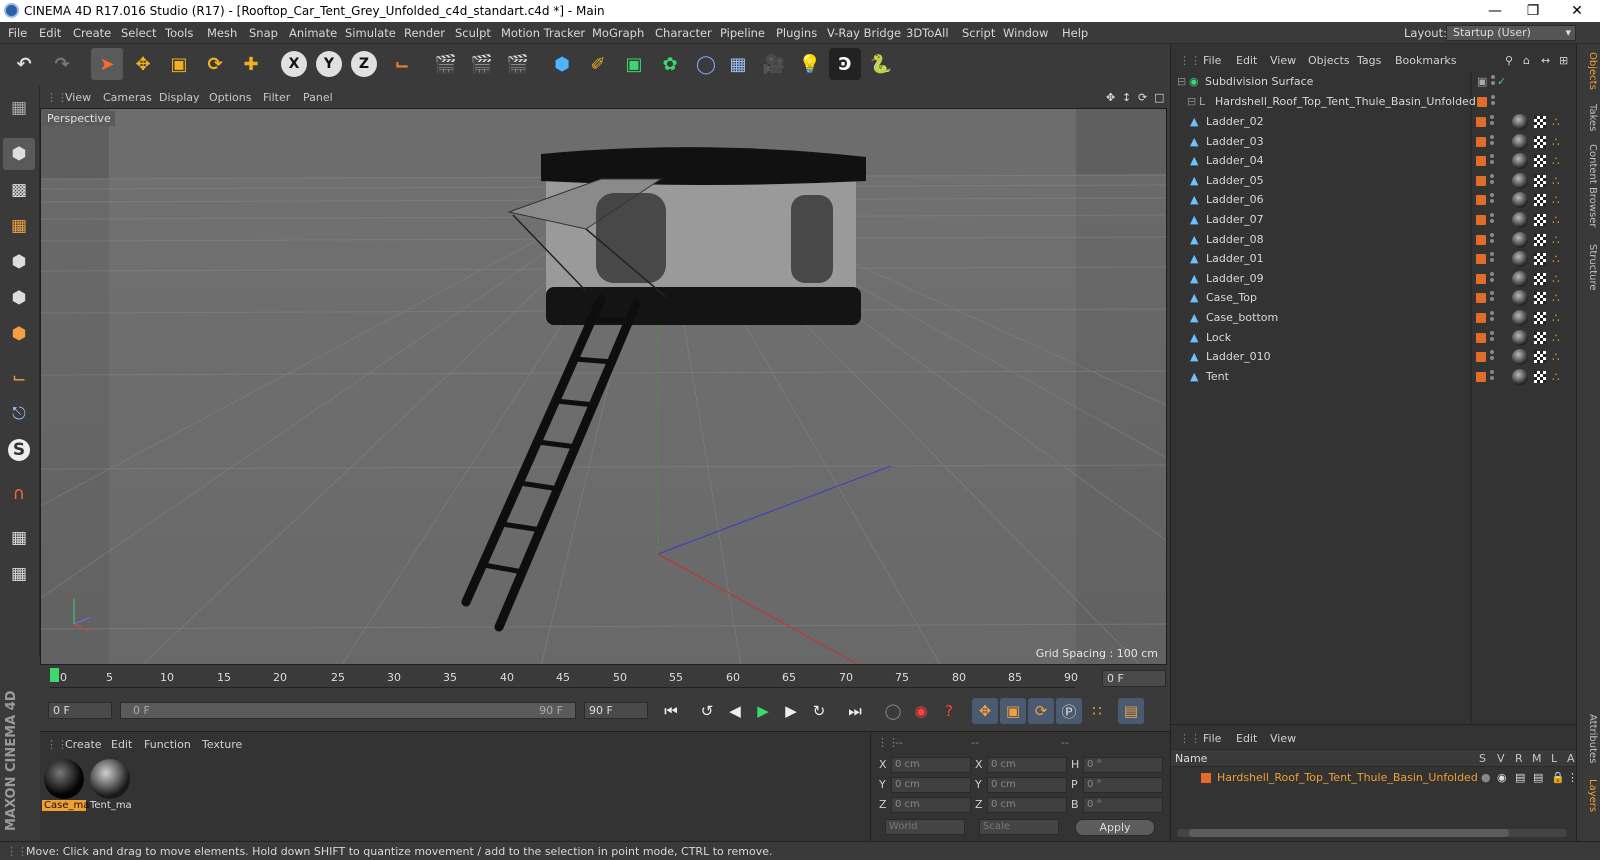 This screenshot has height=860, width=1600. I want to click on viewport-maximize-icon: □, so click(1159, 97).